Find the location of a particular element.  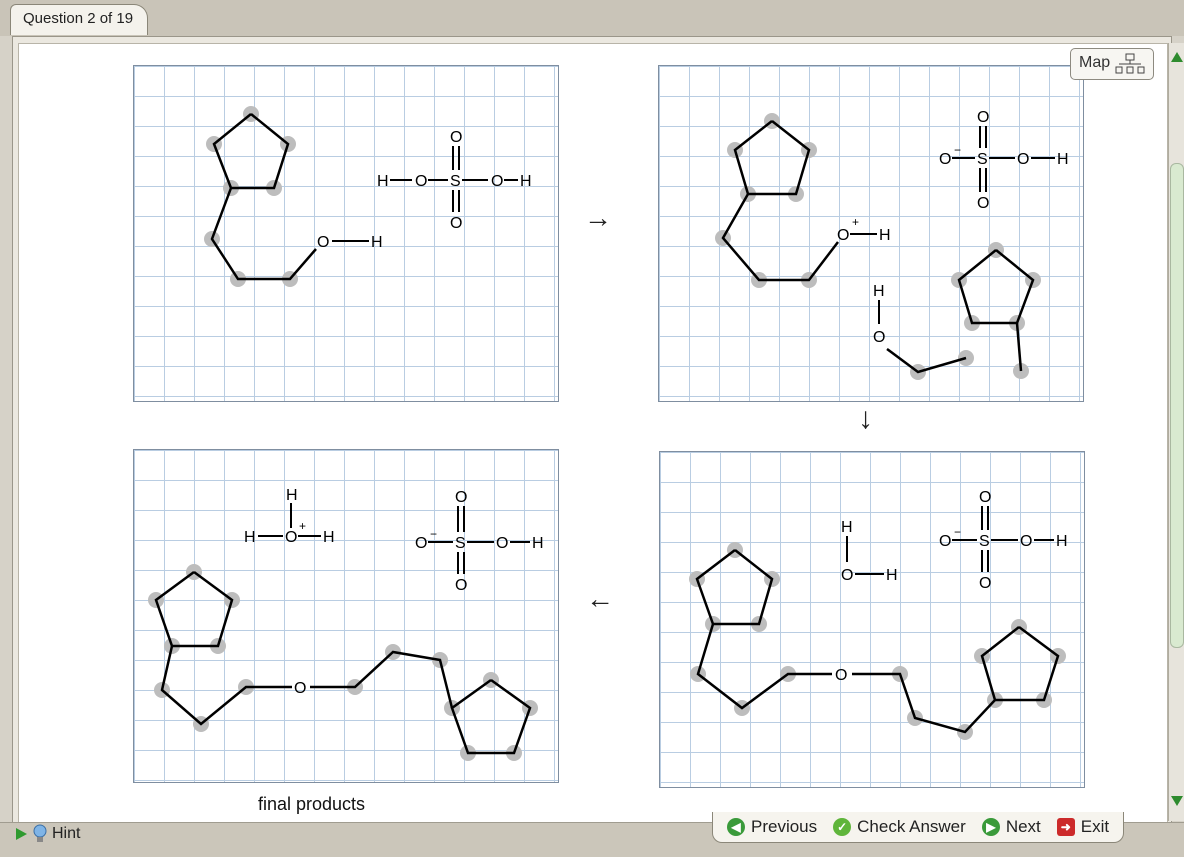

vertical-scrollbar is located at coordinates (1176, 432).